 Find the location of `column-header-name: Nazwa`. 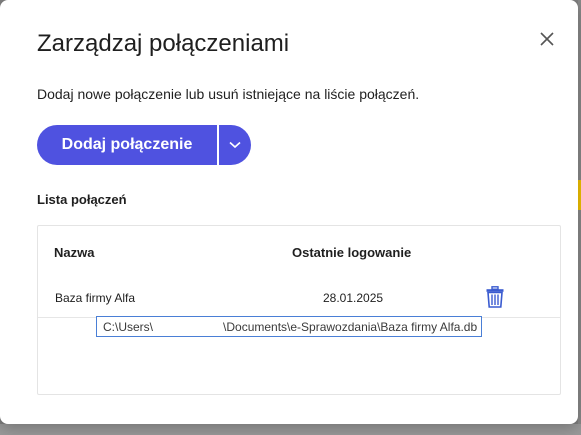

column-header-name: Nazwa is located at coordinates (74, 252).